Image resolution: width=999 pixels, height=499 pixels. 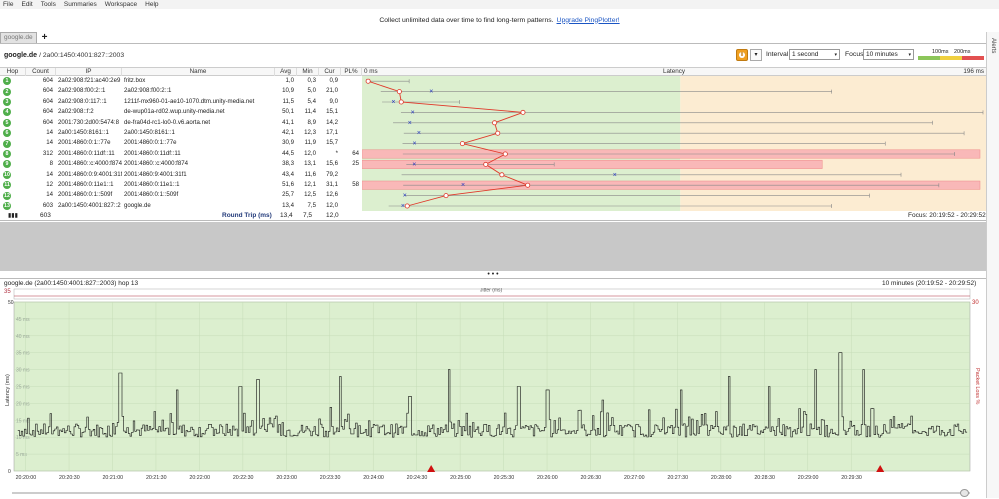 What do you see at coordinates (89, 72) in the screenshot?
I see `col-ip: IP` at bounding box center [89, 72].